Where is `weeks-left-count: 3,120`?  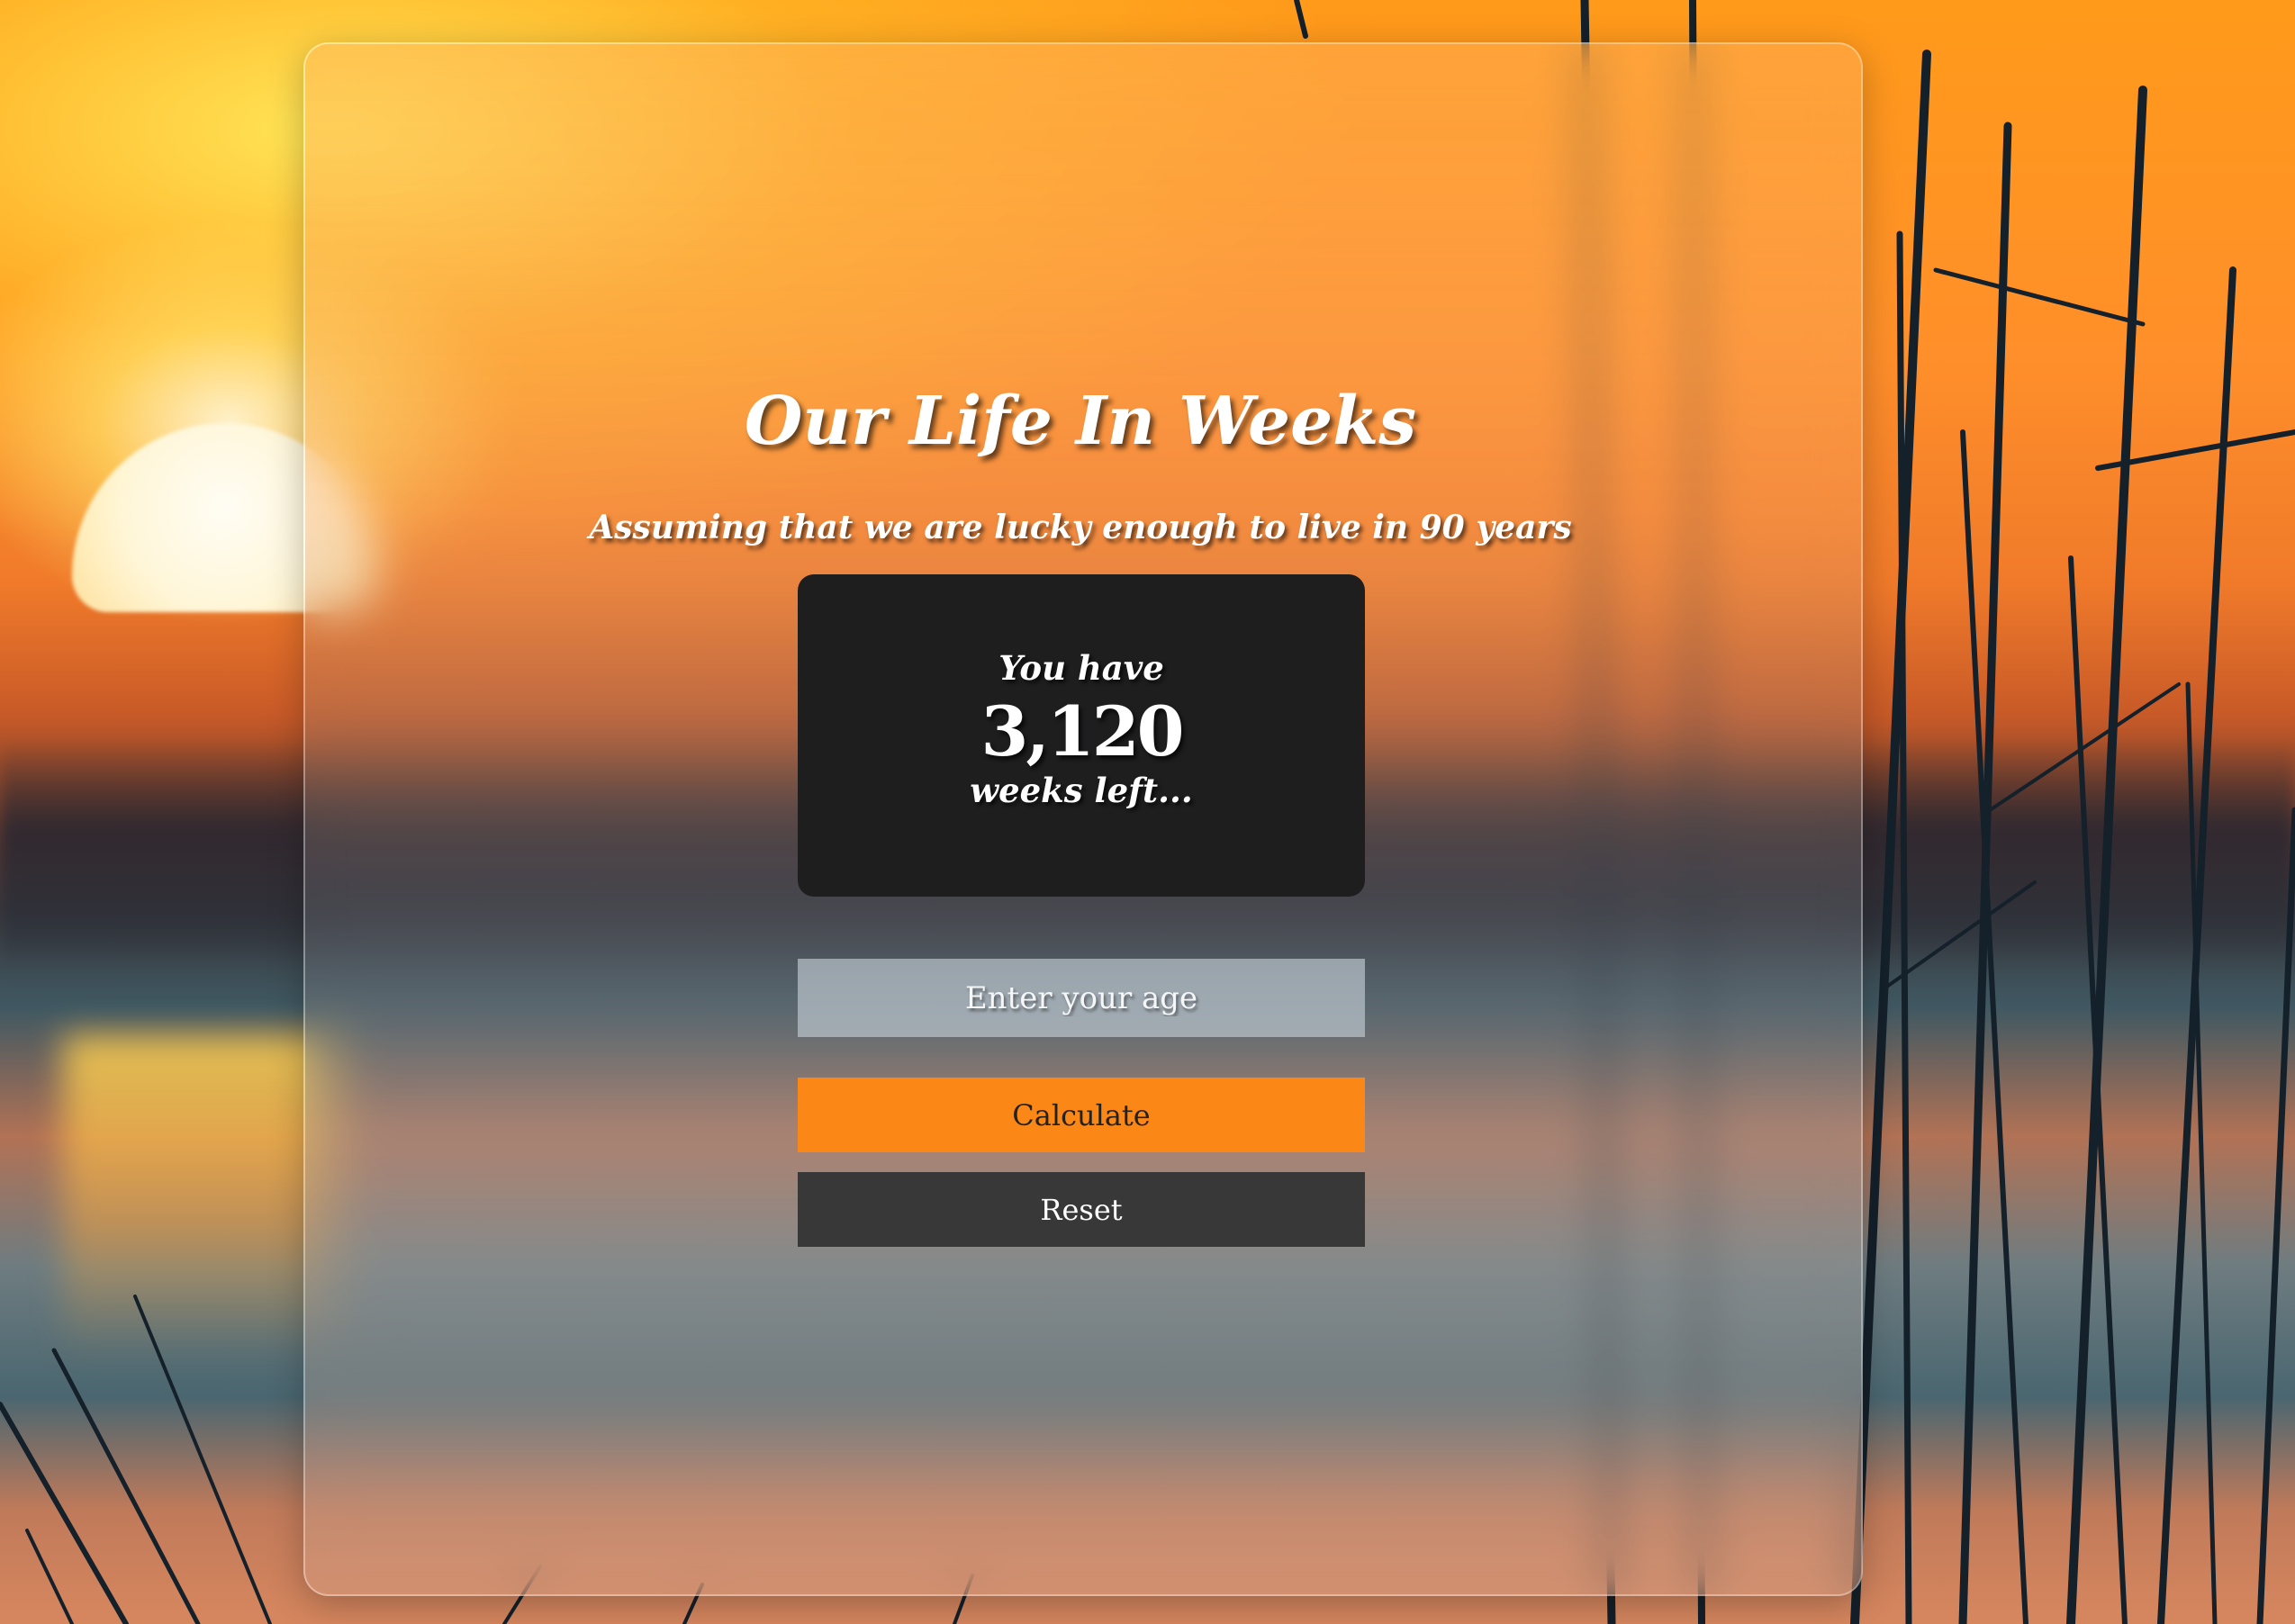 weeks-left-count: 3,120 is located at coordinates (1082, 731).